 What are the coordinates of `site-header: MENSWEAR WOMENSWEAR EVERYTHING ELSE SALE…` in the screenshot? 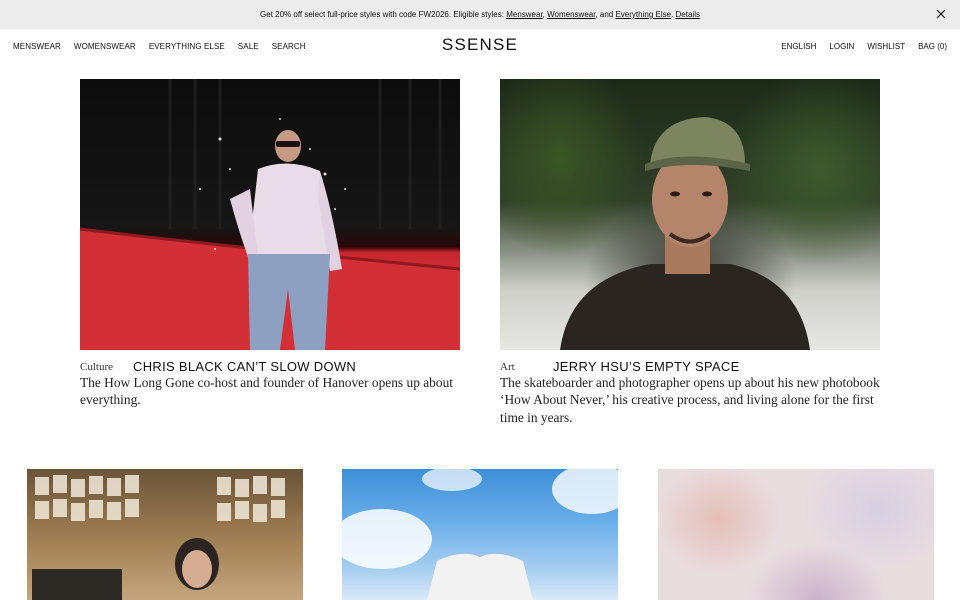 It's located at (480, 46).